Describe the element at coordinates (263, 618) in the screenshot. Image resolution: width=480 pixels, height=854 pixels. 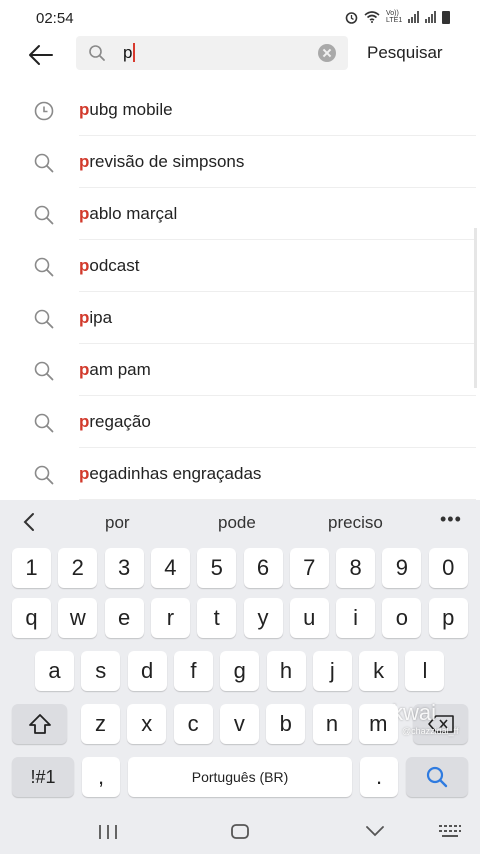
I see `key-y: y` at that location.